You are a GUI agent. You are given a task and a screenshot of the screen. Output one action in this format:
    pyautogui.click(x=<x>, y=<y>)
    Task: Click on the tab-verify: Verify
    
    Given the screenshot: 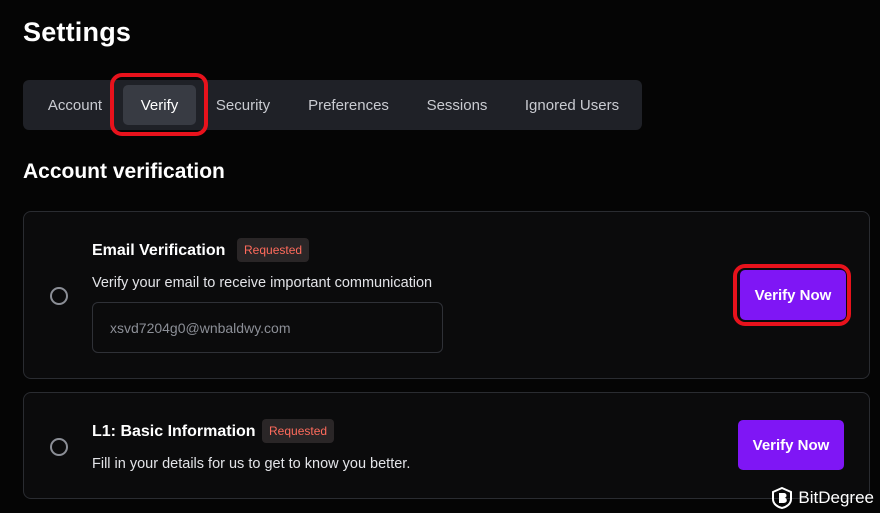 What is the action you would take?
    pyautogui.click(x=159, y=105)
    